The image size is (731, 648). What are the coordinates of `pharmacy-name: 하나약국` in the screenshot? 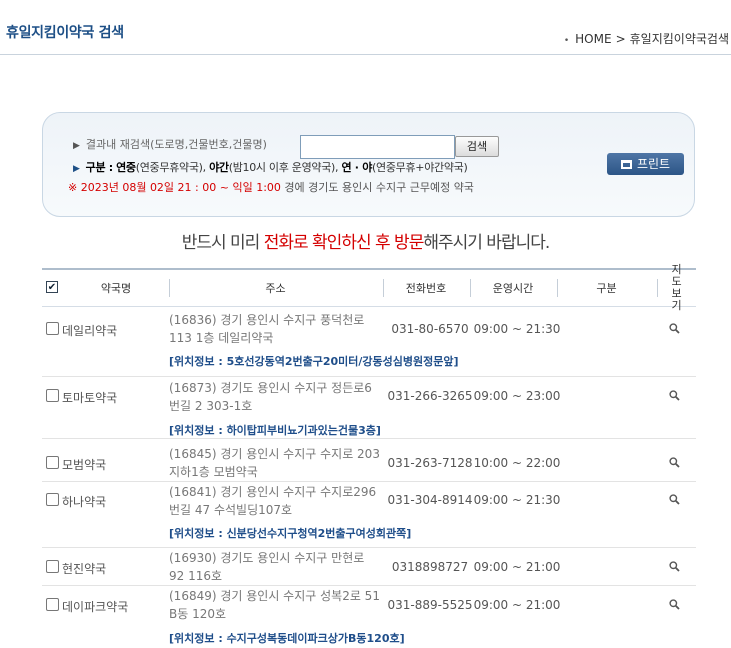 It's located at (84, 502).